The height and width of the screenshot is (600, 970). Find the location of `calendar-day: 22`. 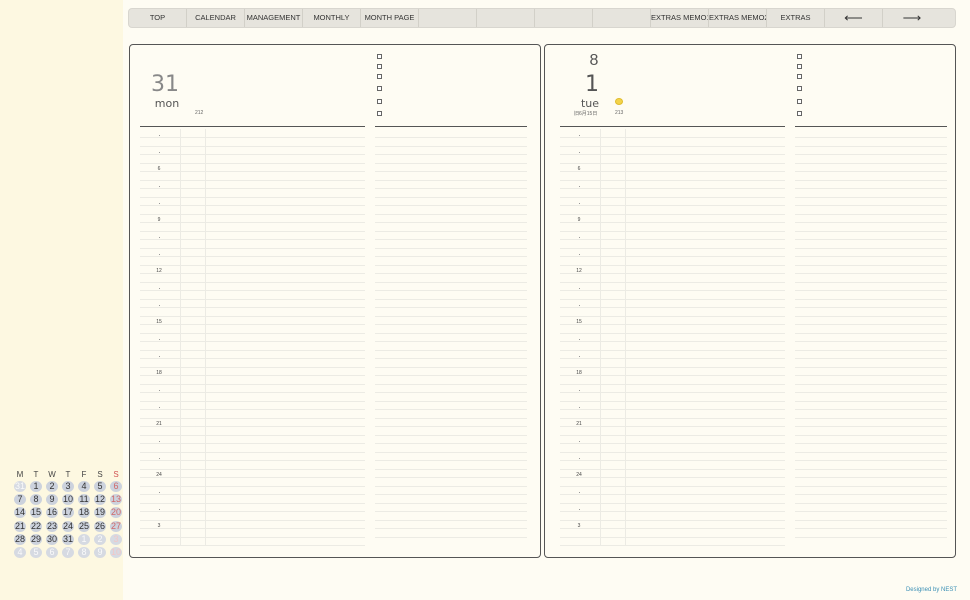

calendar-day: 22 is located at coordinates (36, 526).